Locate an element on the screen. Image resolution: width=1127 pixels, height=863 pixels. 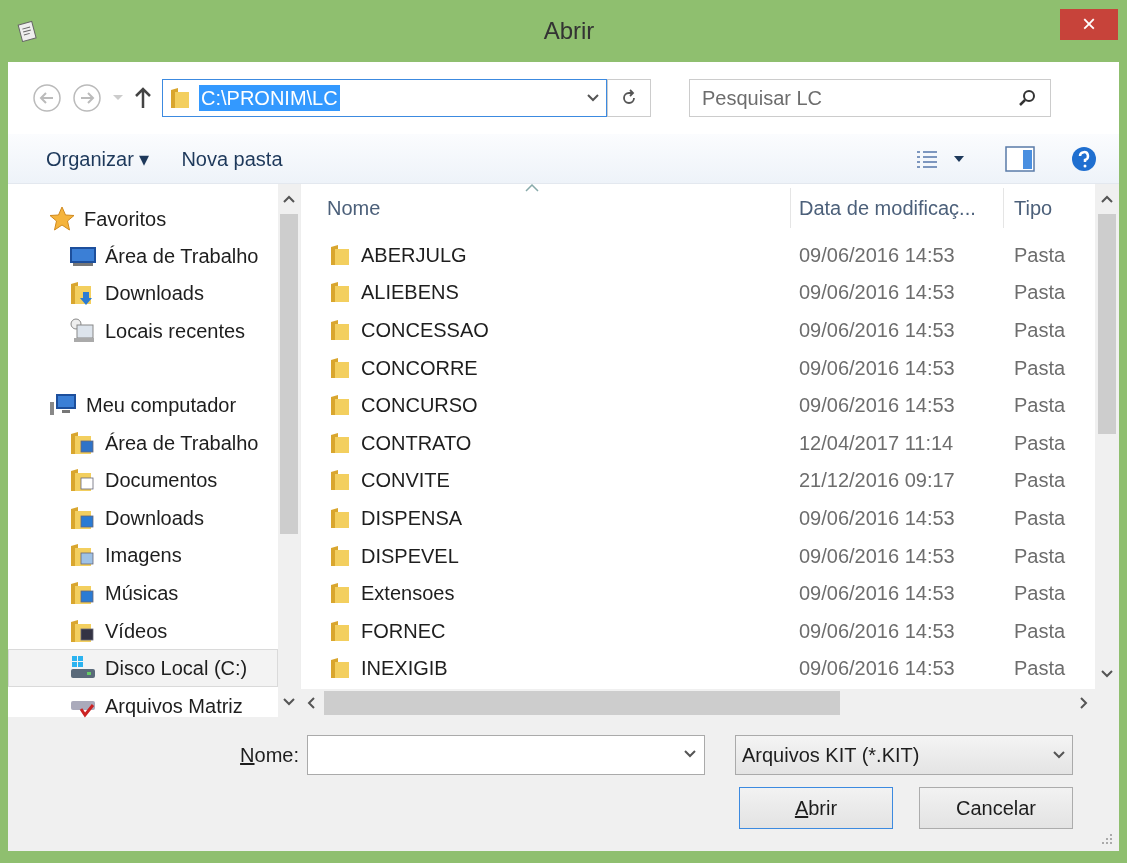
sidebar-item: Músicas is located at coordinates (143, 593).